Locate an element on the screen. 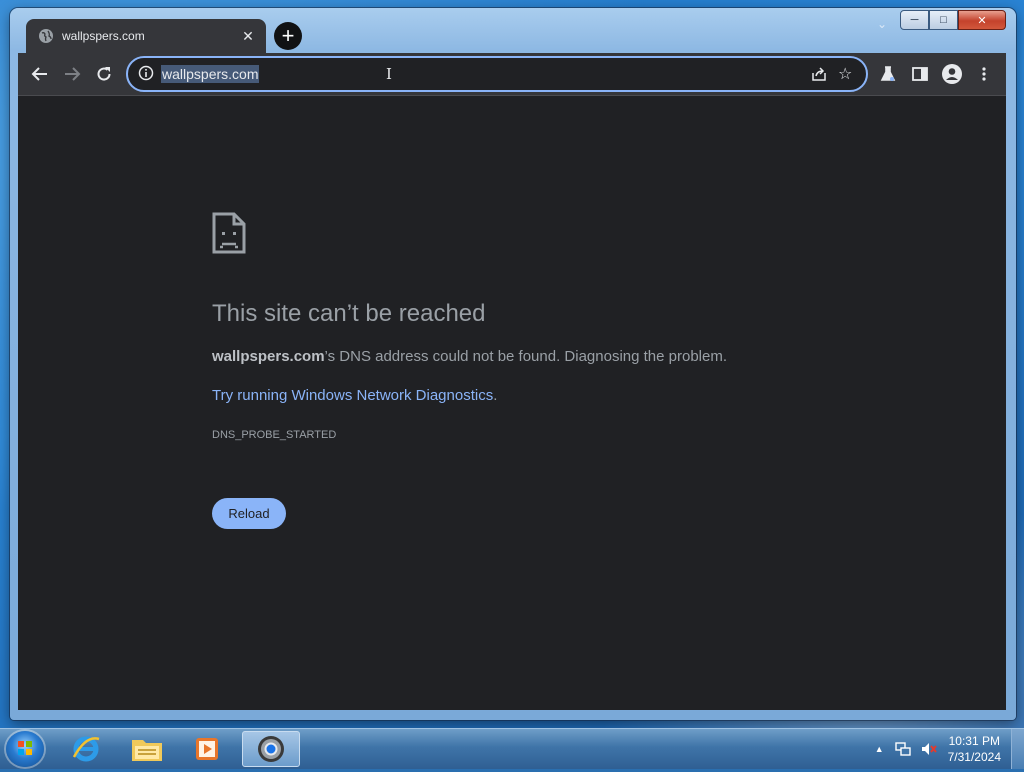  refresh-icon is located at coordinates (104, 74).